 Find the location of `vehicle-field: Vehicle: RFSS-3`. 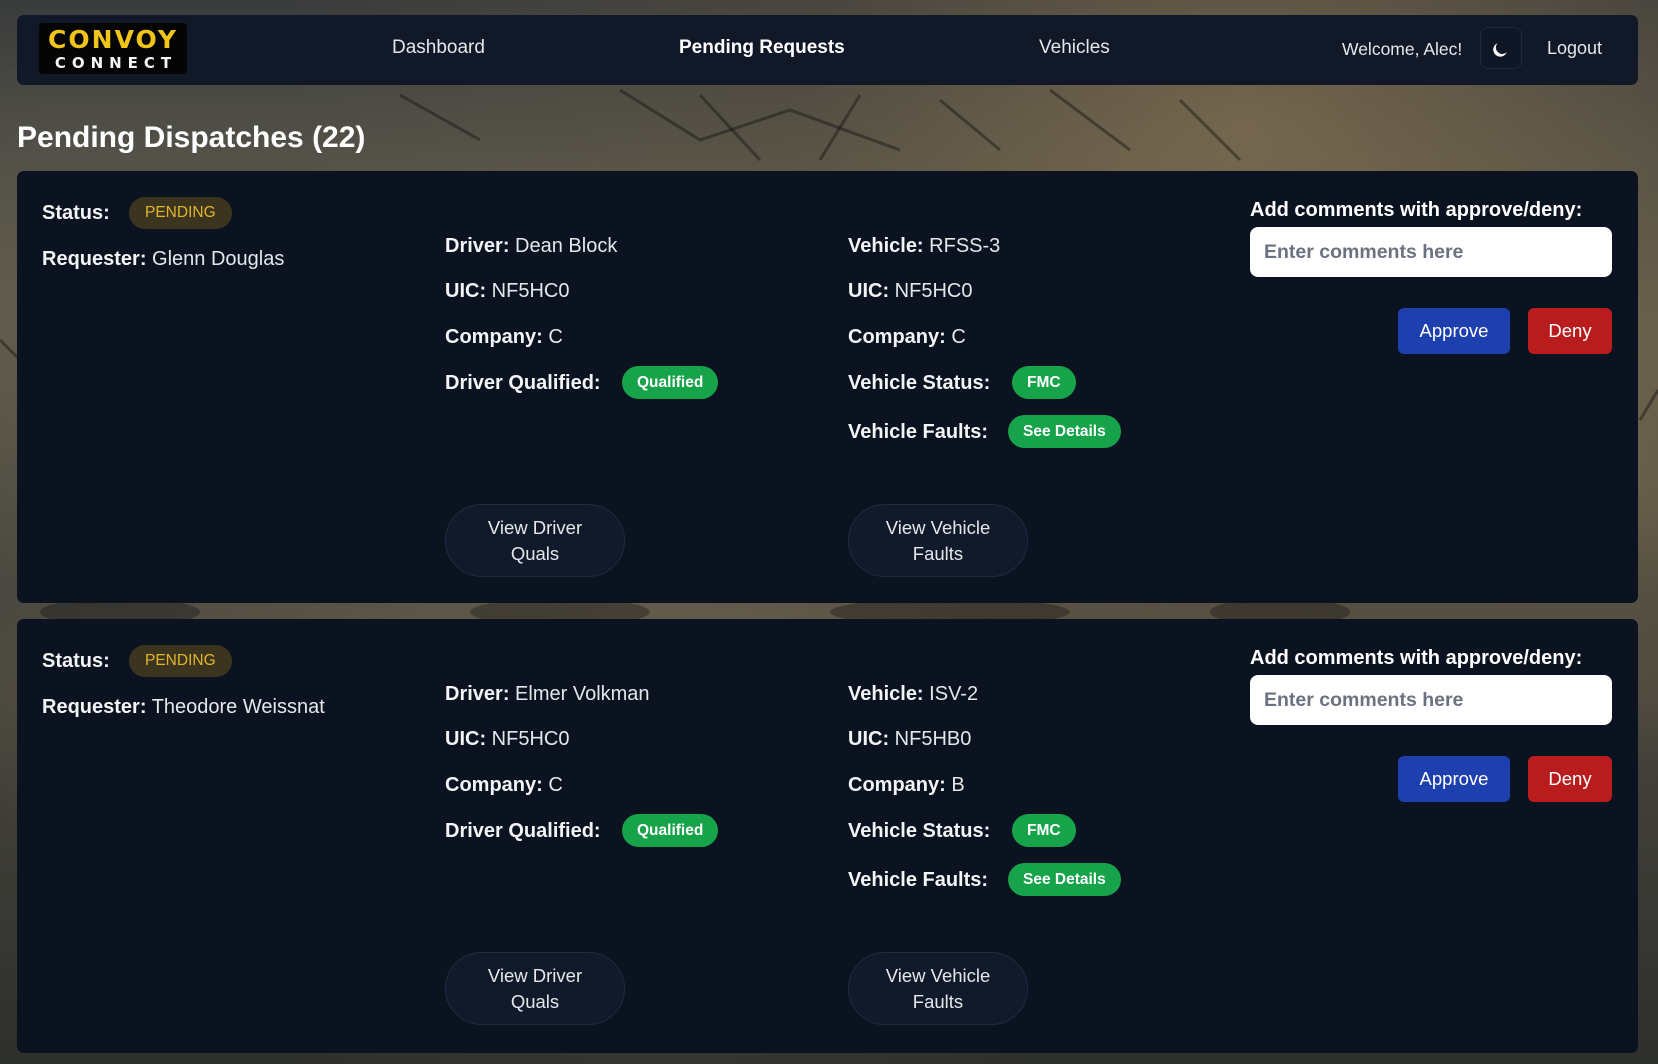

vehicle-field: Vehicle: RFSS-3 is located at coordinates (924, 246).